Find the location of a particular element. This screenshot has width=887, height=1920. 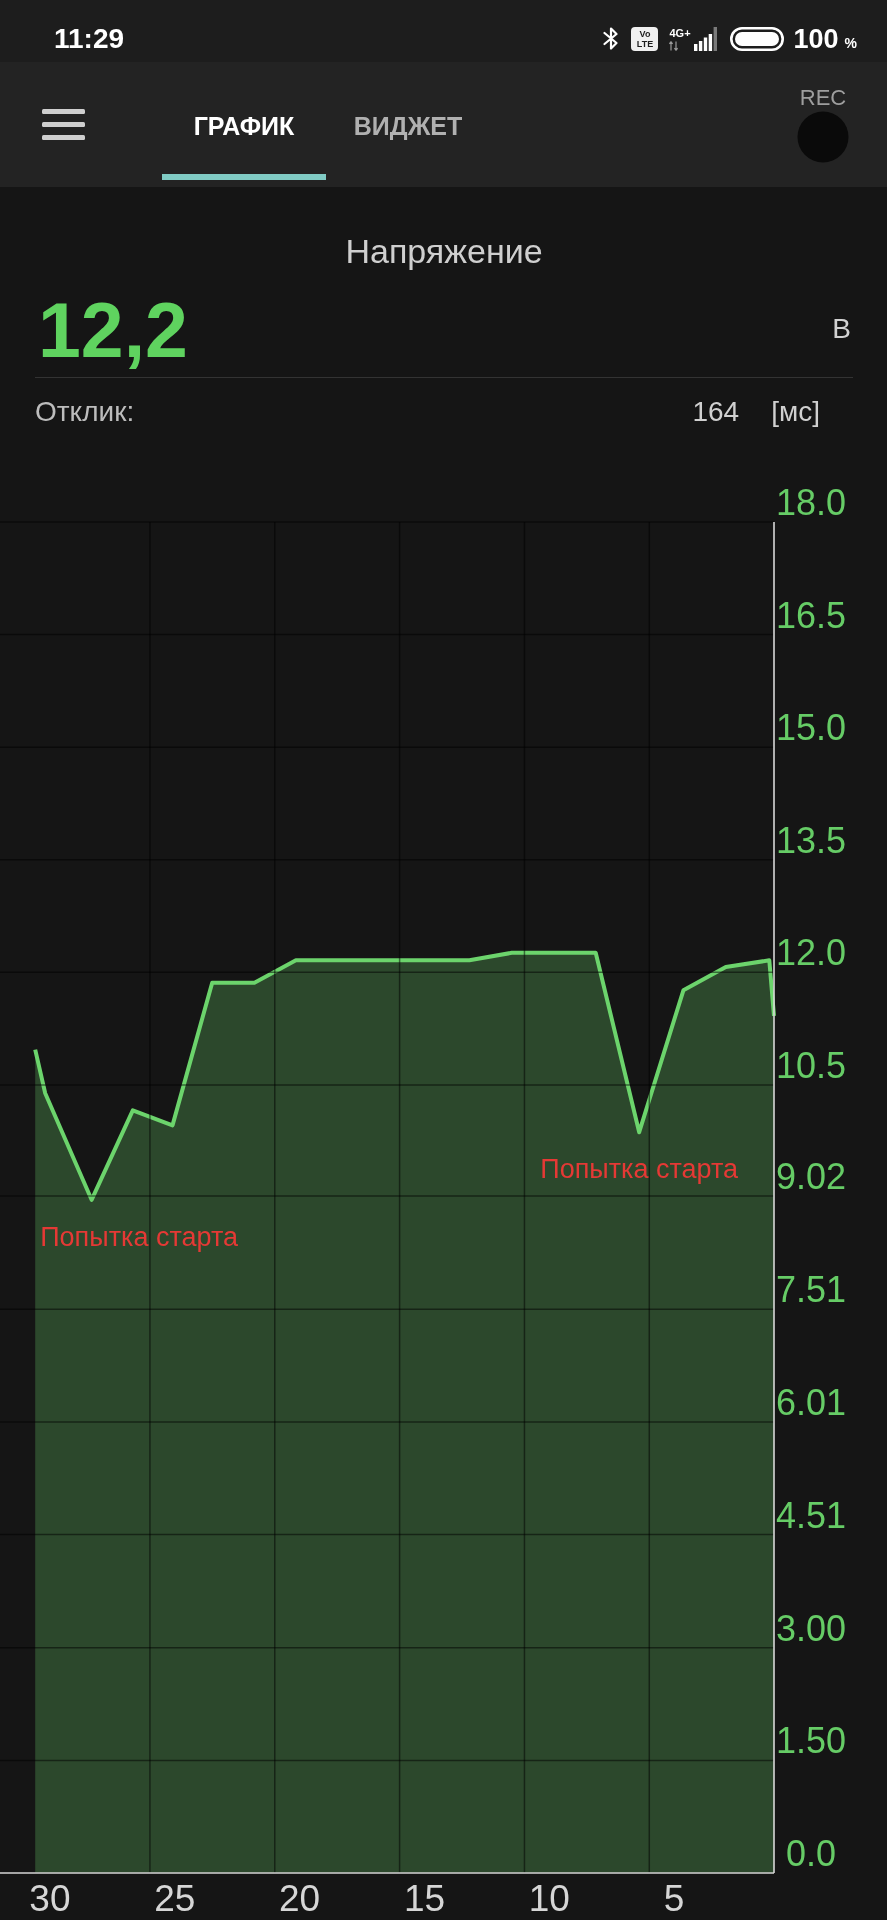

circle-icon is located at coordinates (823, 137).